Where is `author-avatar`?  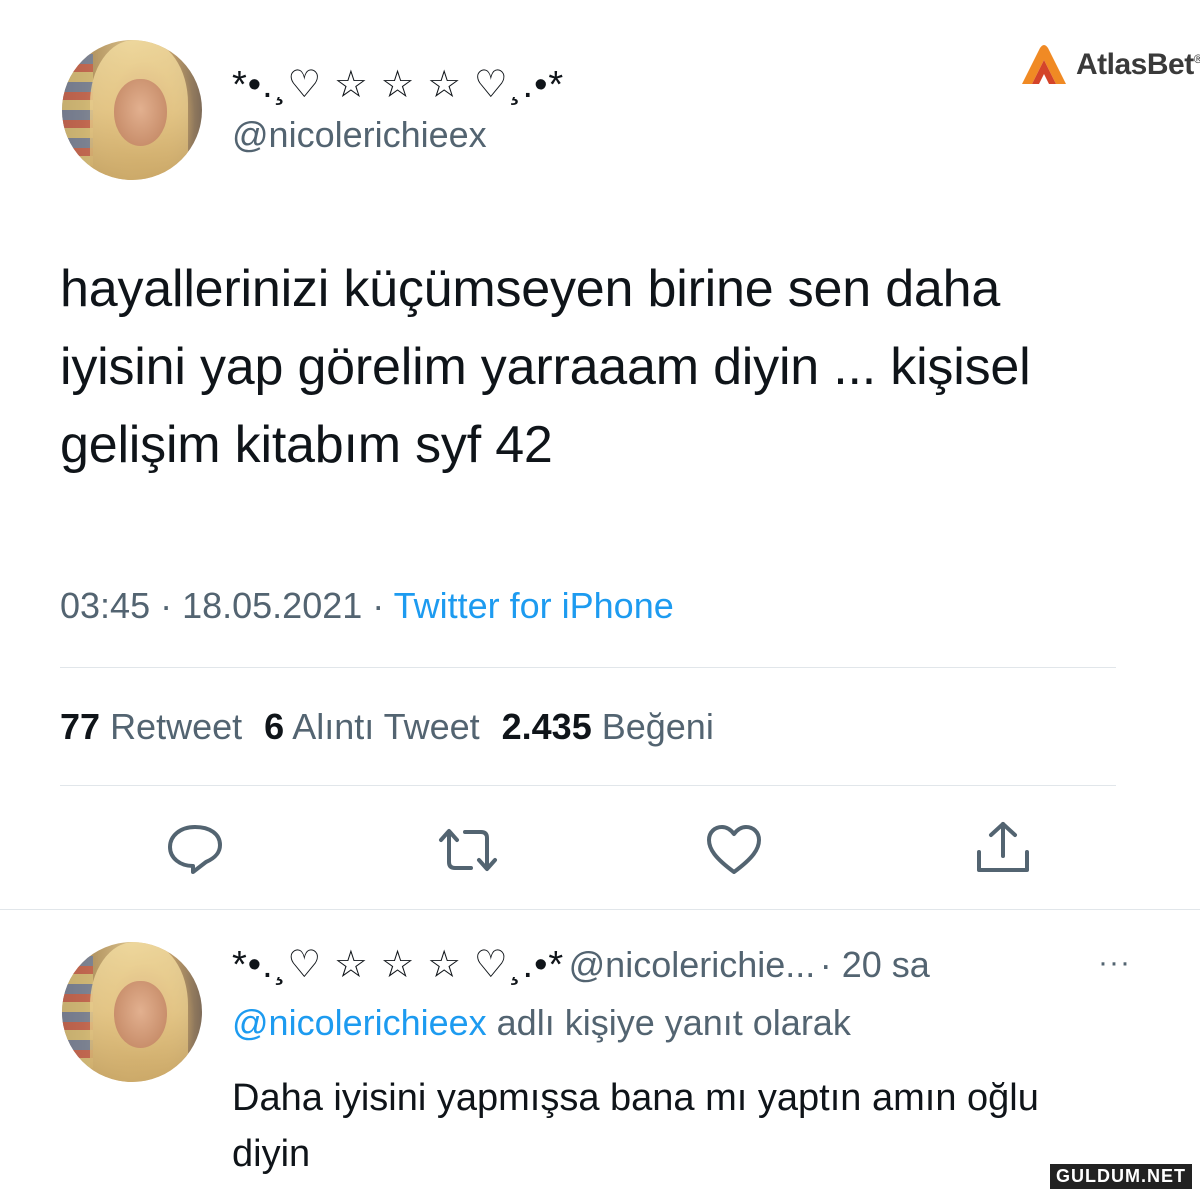
author-avatar is located at coordinates (132, 110).